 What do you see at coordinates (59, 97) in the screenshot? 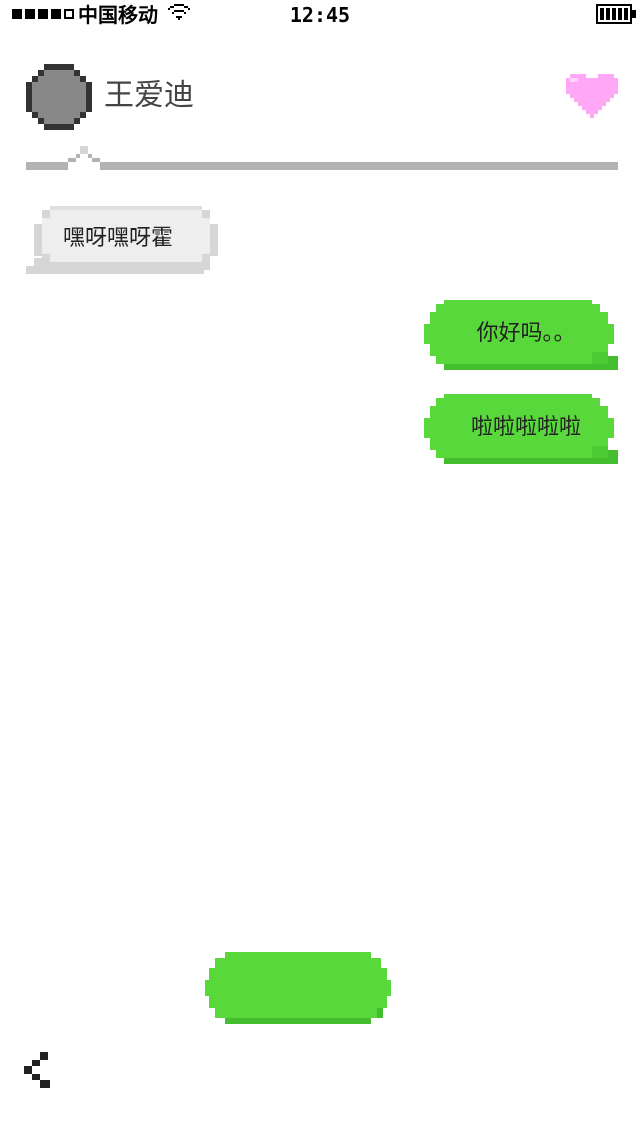
I see `avatar-icon` at bounding box center [59, 97].